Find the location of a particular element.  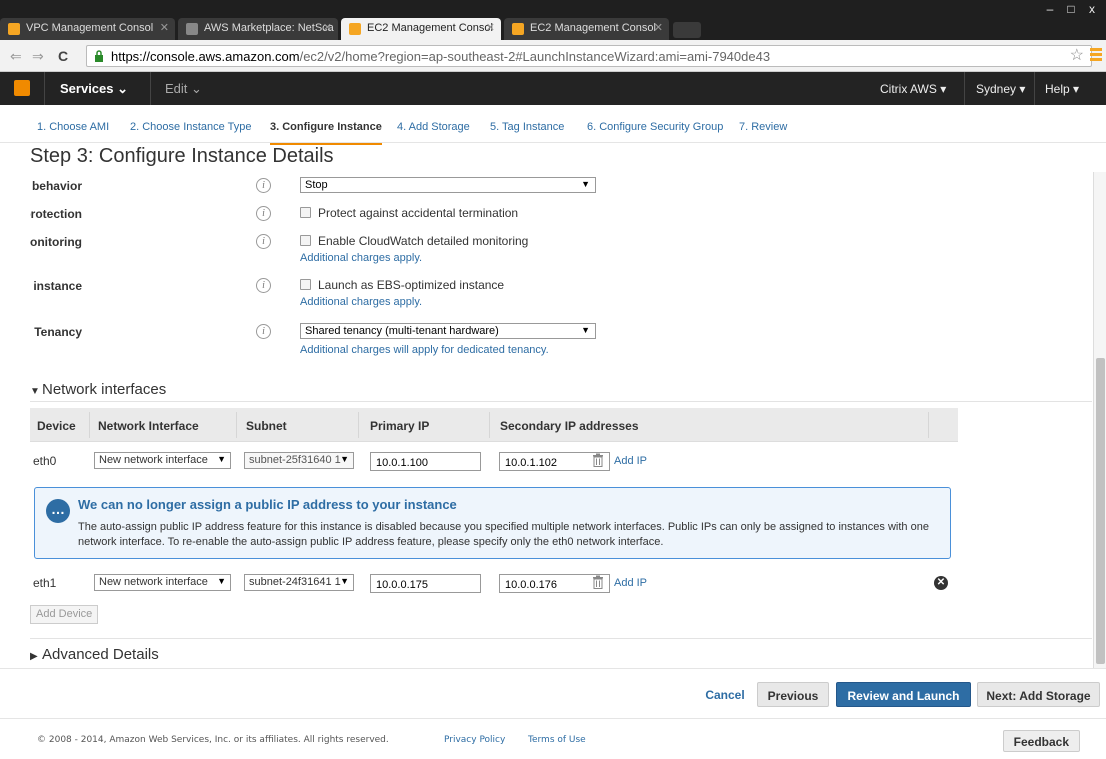

back-arrow-icon: ⇐ is located at coordinates (16, 56).